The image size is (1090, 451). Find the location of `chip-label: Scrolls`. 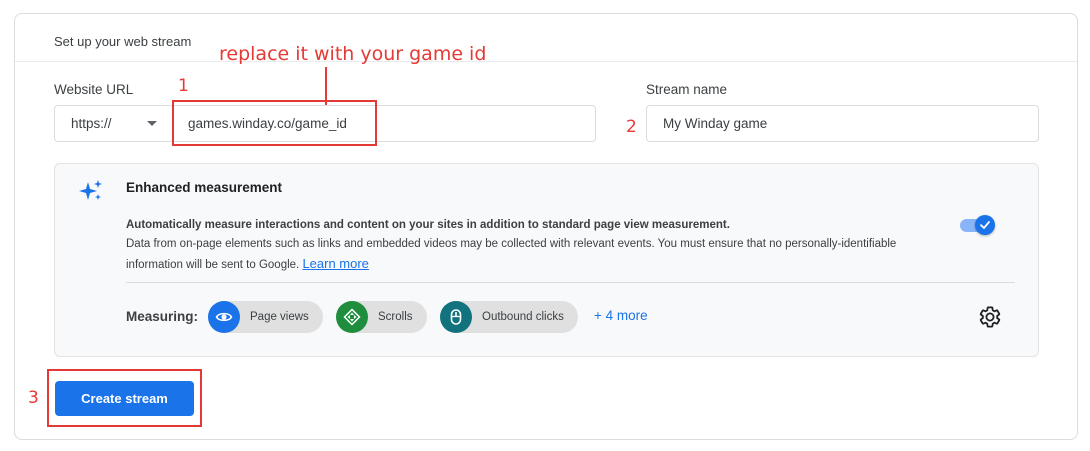

chip-label: Scrolls is located at coordinates (395, 317).